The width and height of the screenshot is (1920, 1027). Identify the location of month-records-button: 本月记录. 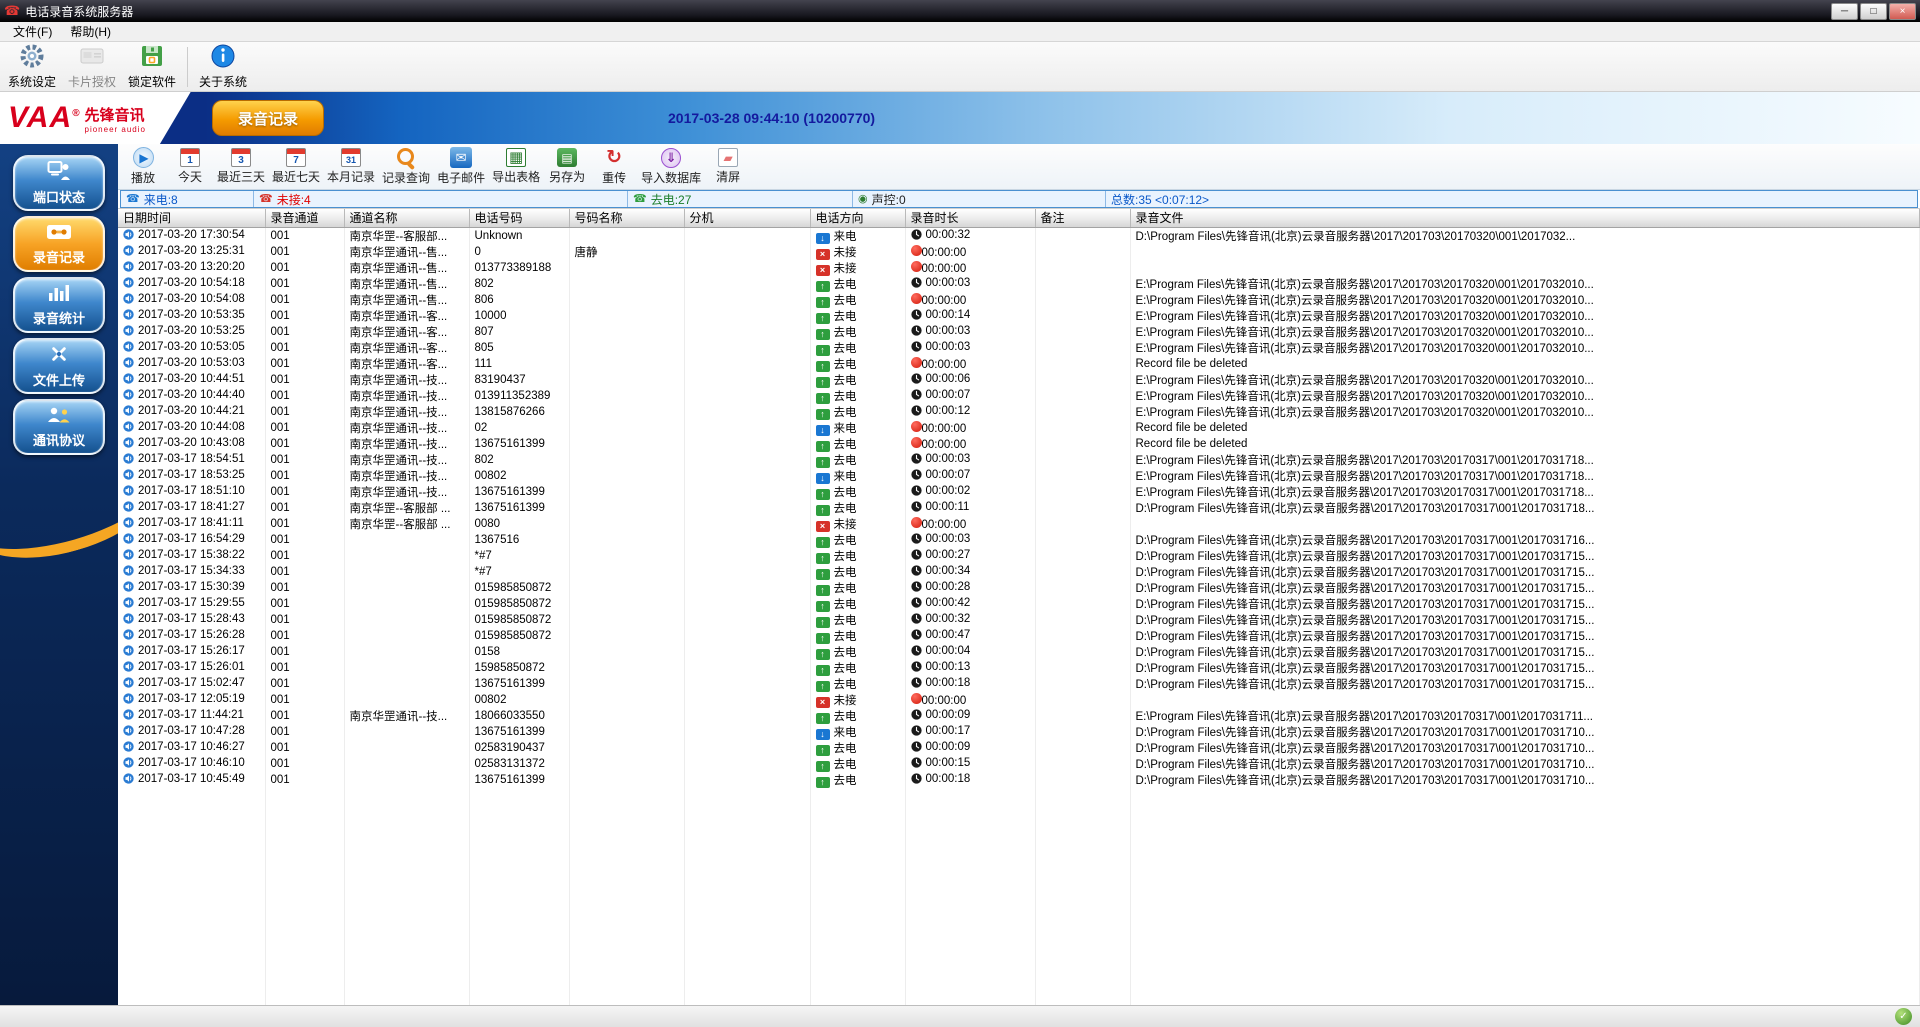
(351, 167).